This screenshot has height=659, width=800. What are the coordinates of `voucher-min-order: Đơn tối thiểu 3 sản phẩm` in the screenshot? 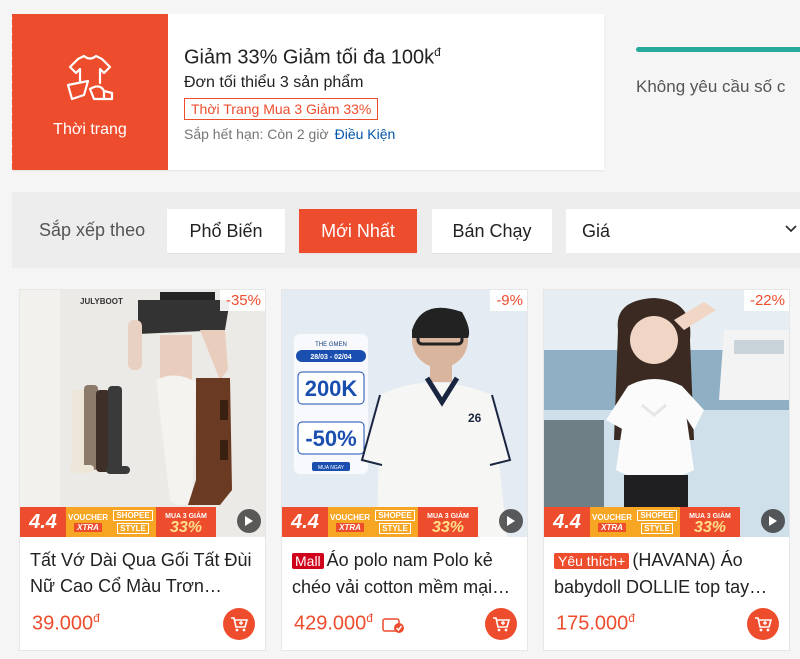 It's located at (274, 82).